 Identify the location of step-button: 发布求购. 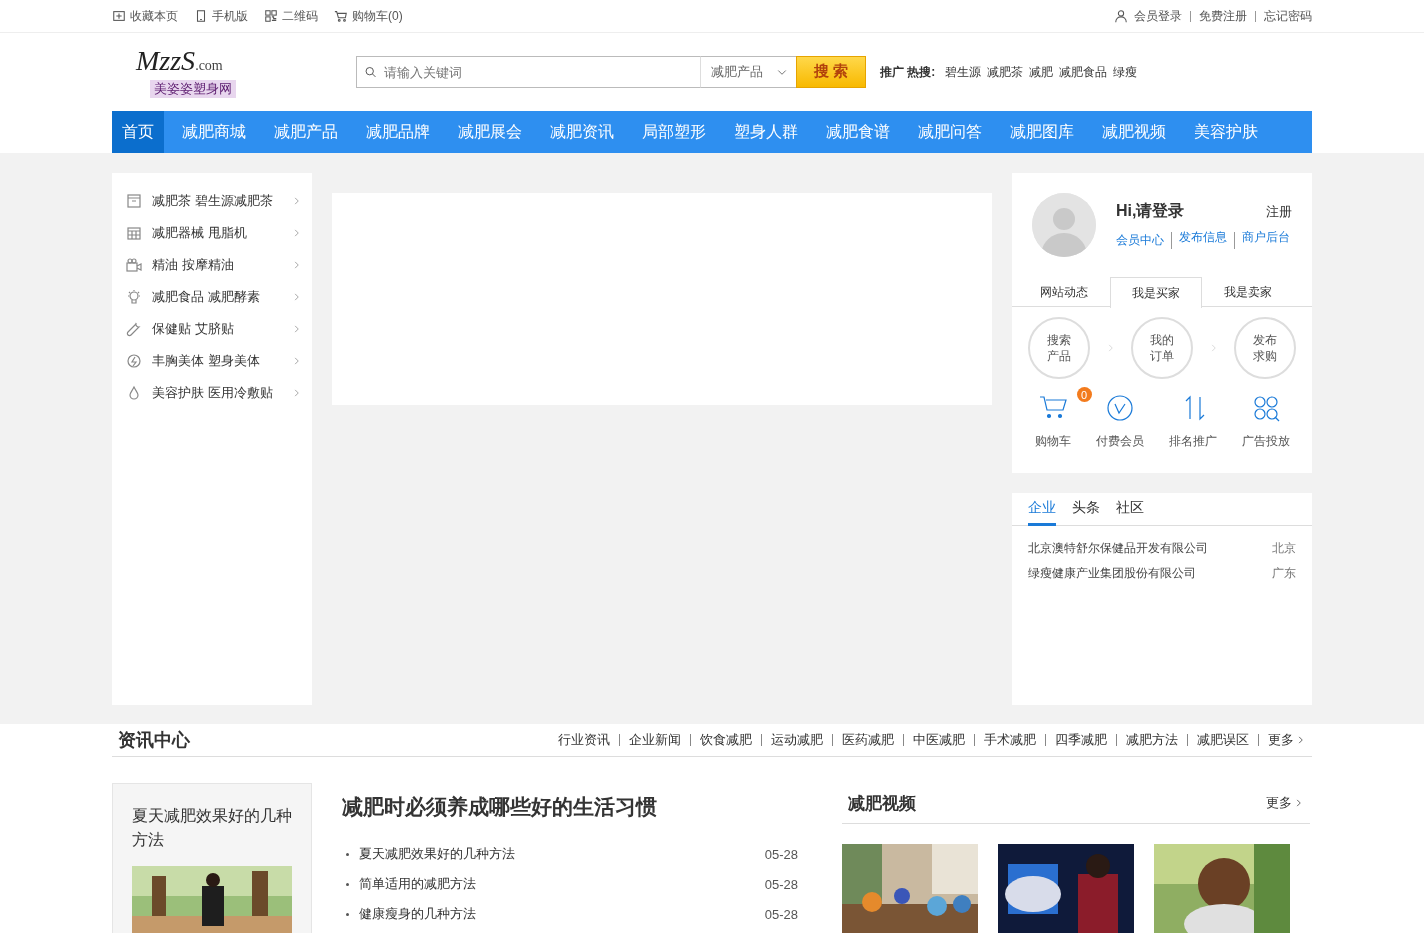
(1265, 348).